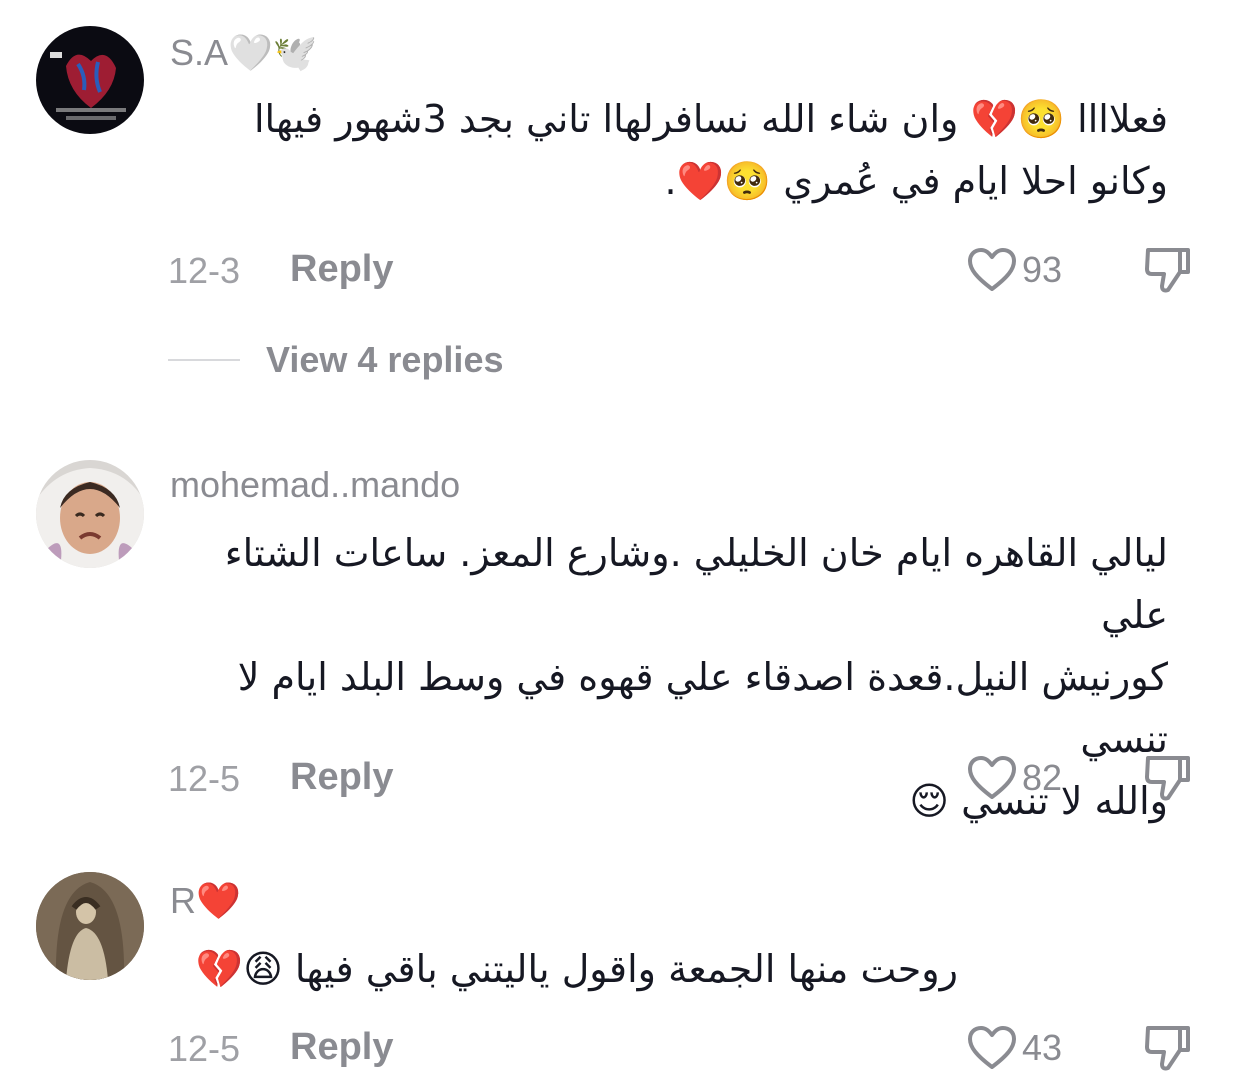 The width and height of the screenshot is (1242, 1084). I want to click on comment-actions: 12-5 Reply 82, so click(621, 778).